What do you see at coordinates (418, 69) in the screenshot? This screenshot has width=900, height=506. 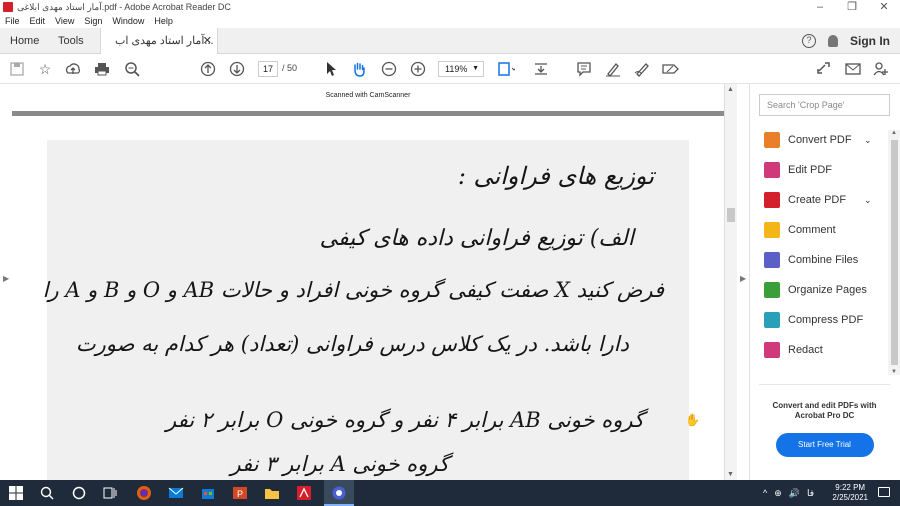 I see `zoom-in-icon` at bounding box center [418, 69].